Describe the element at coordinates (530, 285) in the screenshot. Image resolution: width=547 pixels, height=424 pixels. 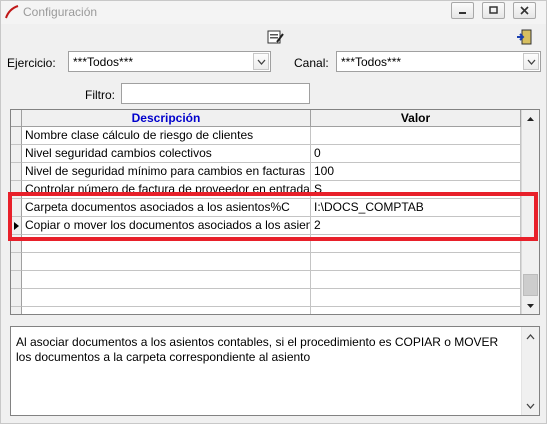
I see `scroll-thumb` at that location.